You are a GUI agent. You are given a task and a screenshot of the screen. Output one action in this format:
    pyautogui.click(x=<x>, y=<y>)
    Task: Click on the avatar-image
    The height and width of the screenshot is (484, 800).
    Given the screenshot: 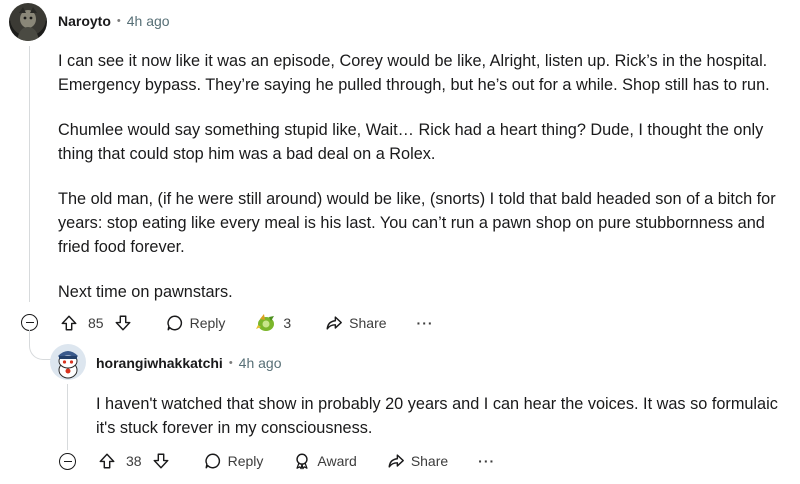 What is the action you would take?
    pyautogui.click(x=28, y=24)
    